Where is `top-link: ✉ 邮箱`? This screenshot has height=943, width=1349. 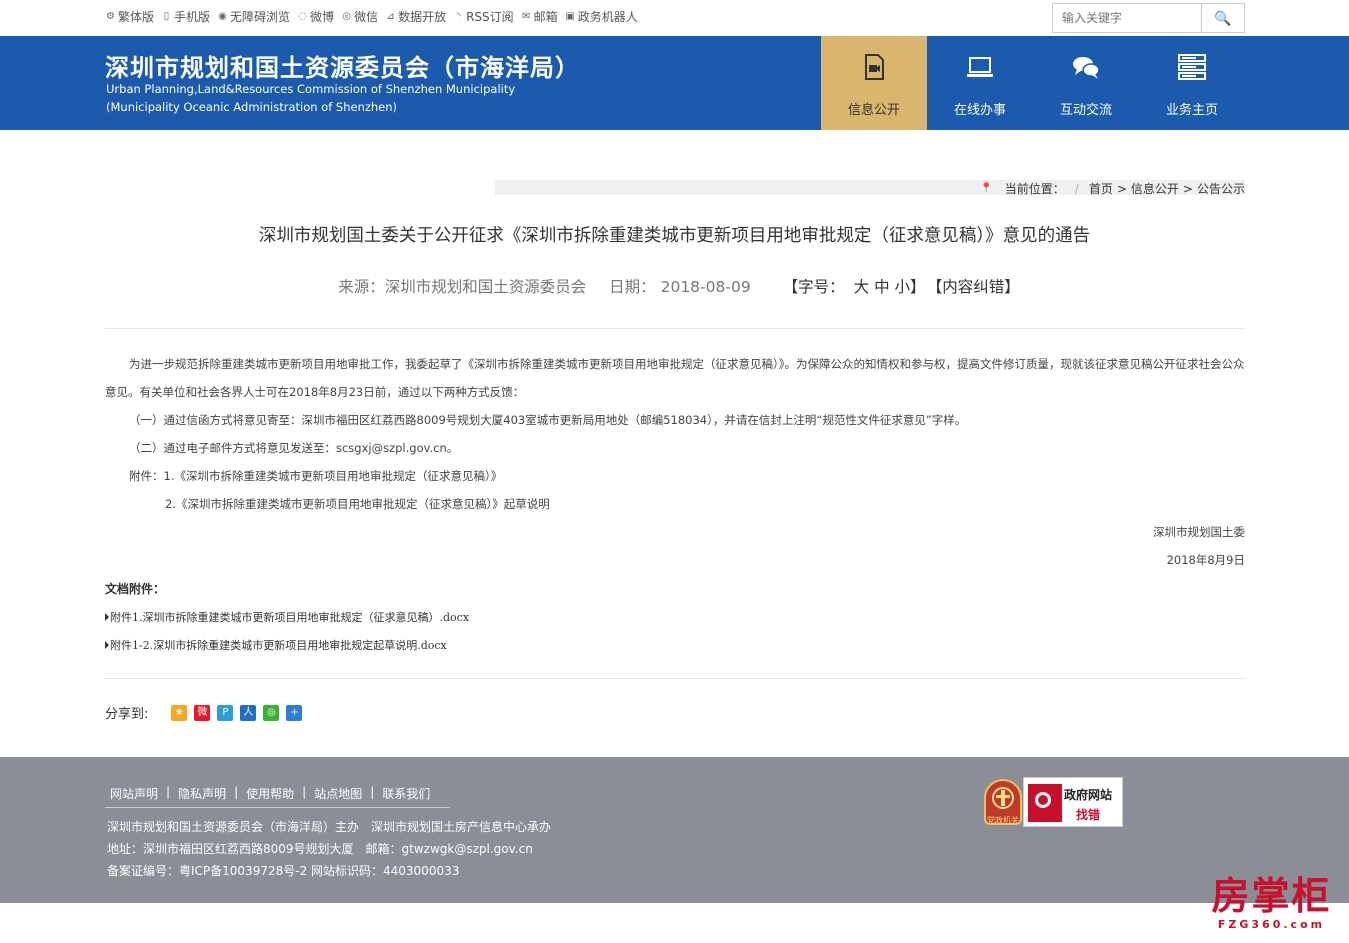
top-link: ✉ 邮箱 is located at coordinates (539, 16).